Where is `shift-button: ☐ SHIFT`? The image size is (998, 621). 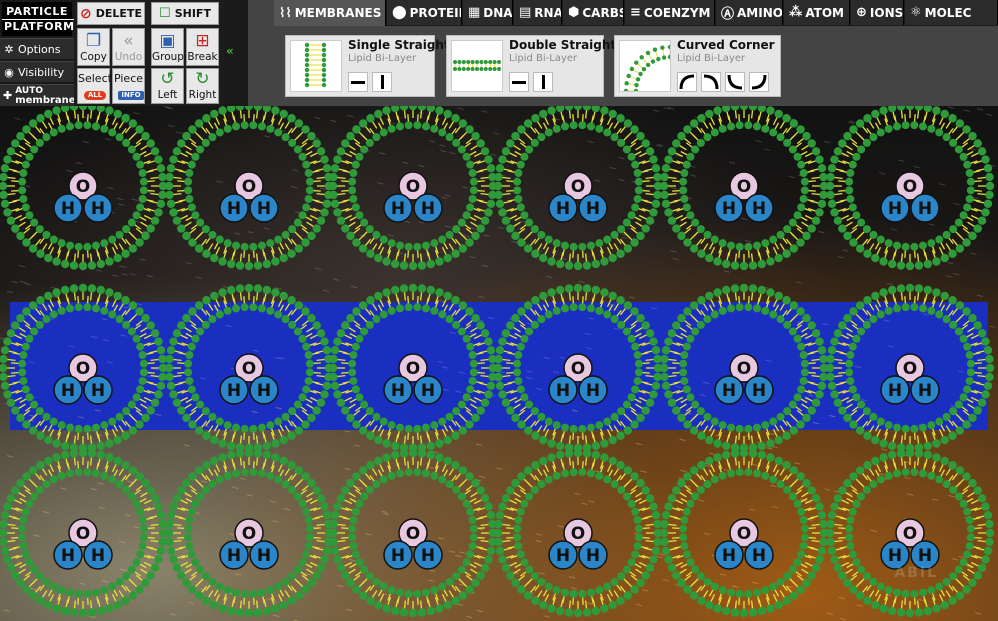
shift-button: ☐ SHIFT is located at coordinates (185, 13).